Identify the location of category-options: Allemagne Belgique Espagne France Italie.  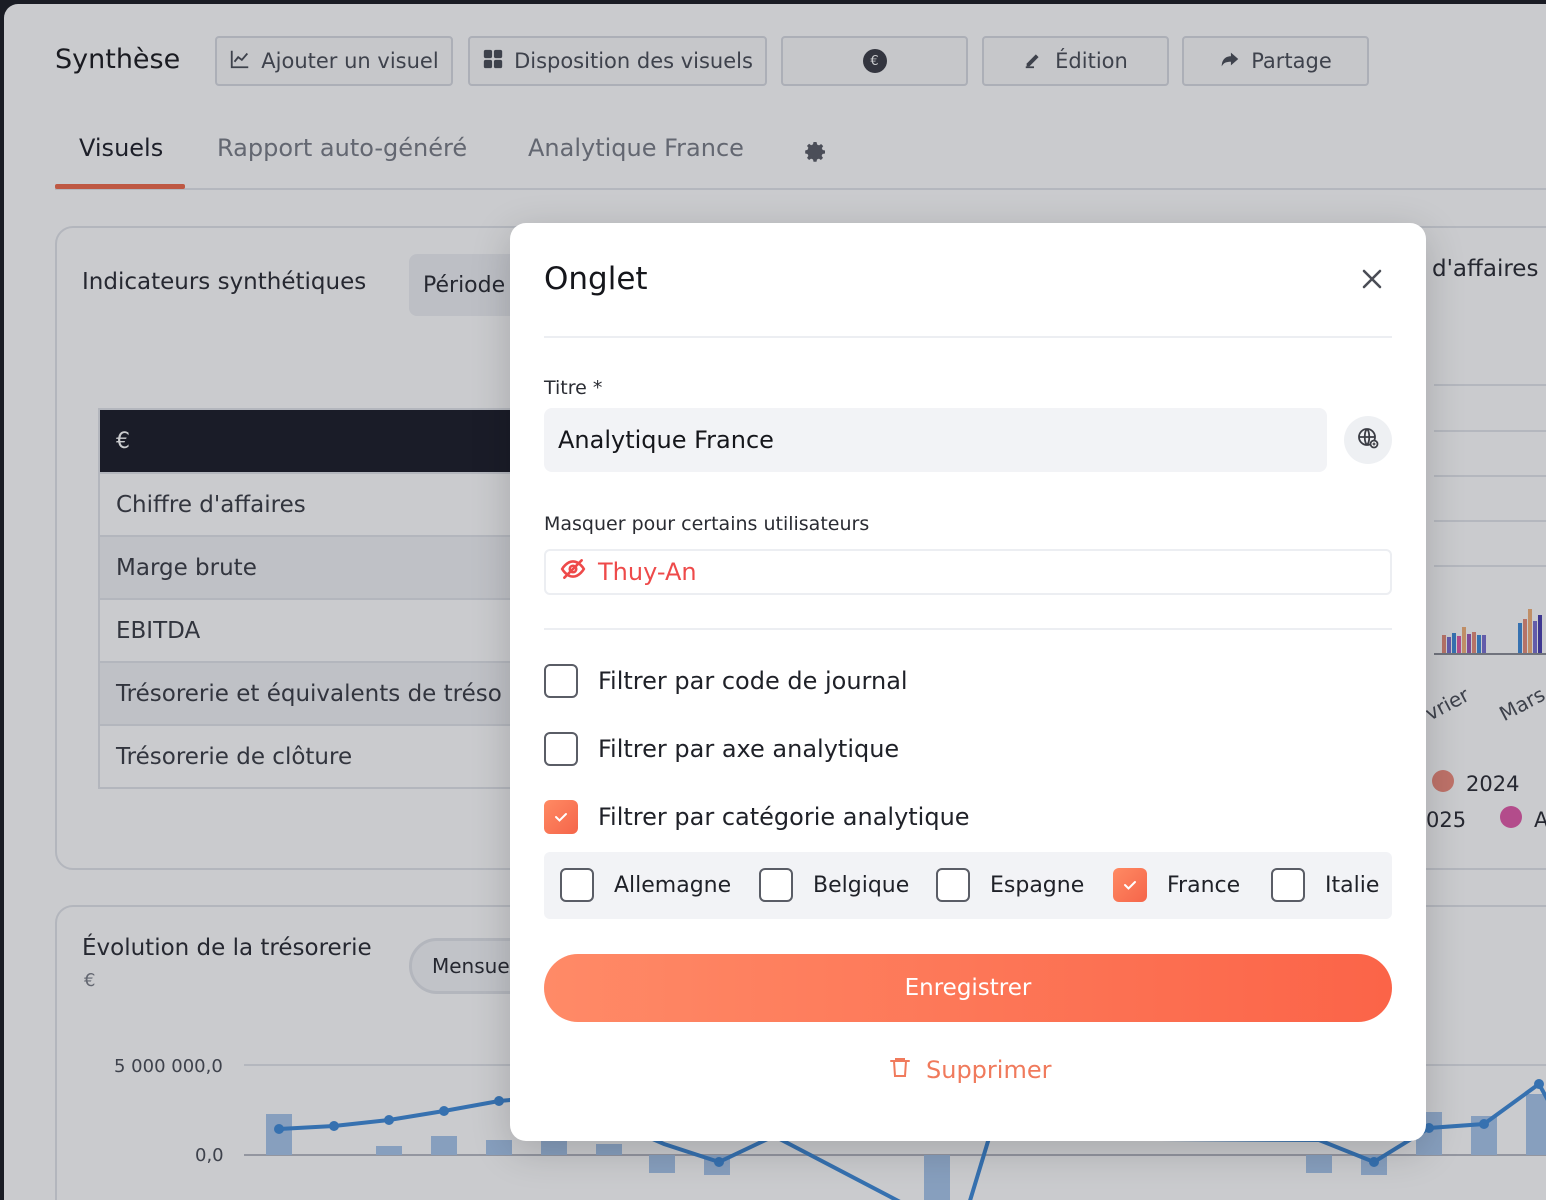
(968, 885).